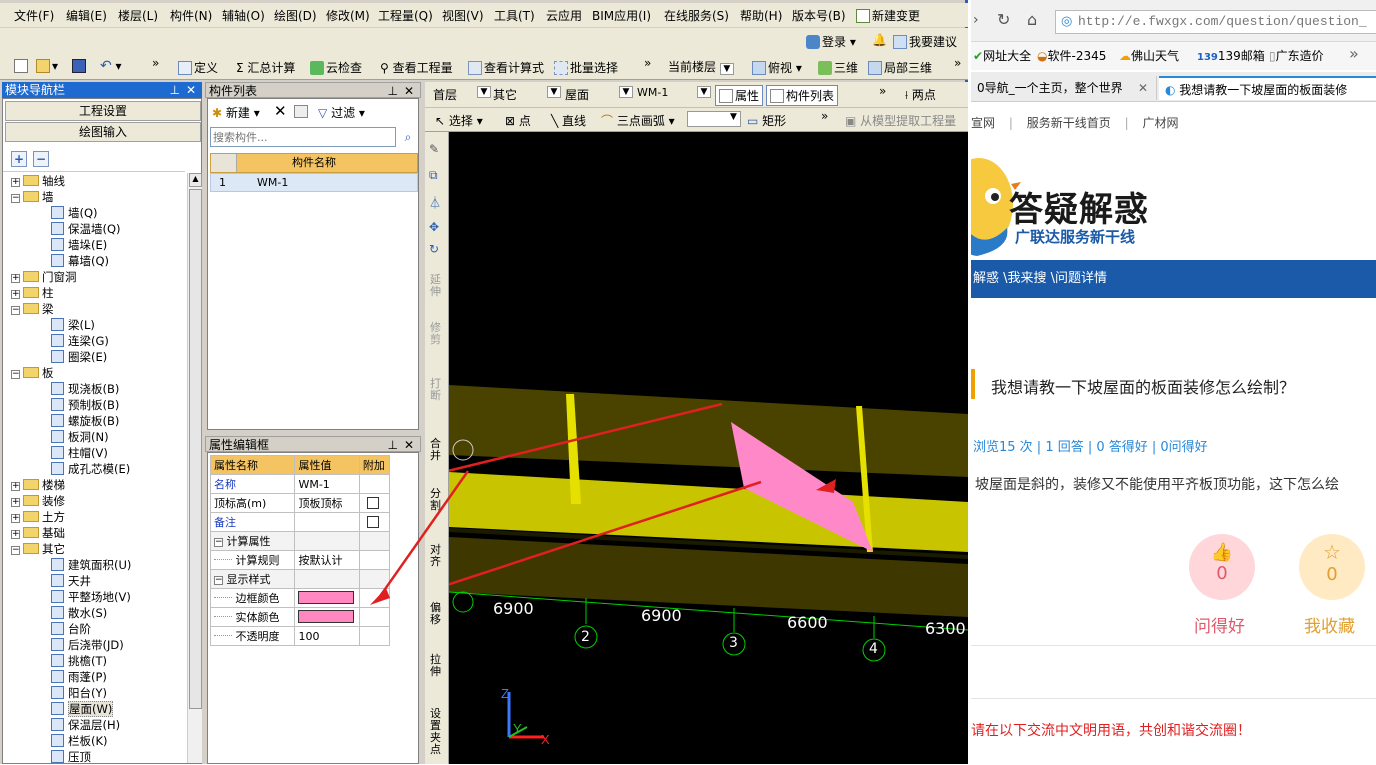  Describe the element at coordinates (900, 67) in the screenshot. I see `local-3d-button: 局部三维` at that location.